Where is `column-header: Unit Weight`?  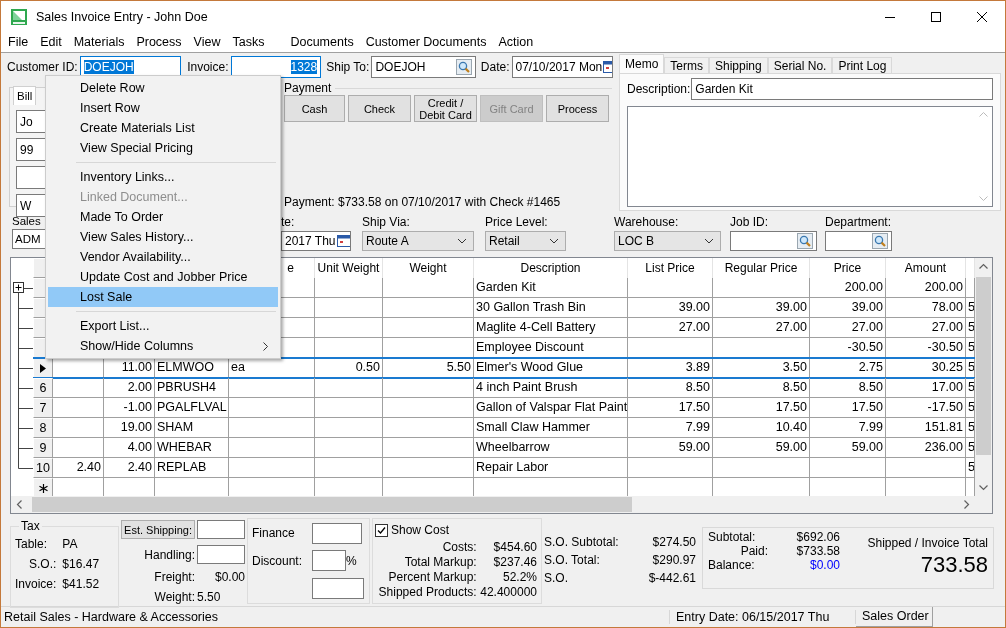 column-header: Unit Weight is located at coordinates (349, 268).